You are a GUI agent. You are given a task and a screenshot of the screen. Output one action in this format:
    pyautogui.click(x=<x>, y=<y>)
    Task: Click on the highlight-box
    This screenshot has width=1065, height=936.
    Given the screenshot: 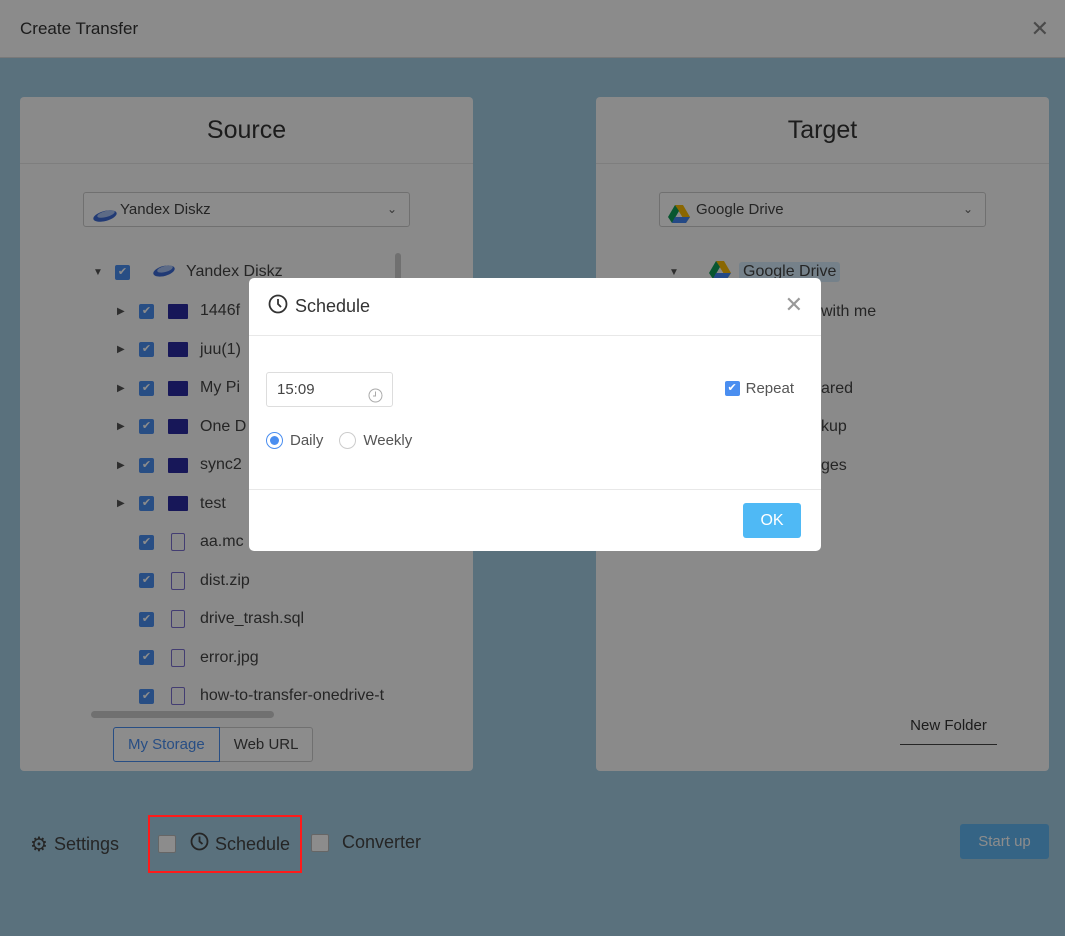 What is the action you would take?
    pyautogui.click(x=225, y=844)
    